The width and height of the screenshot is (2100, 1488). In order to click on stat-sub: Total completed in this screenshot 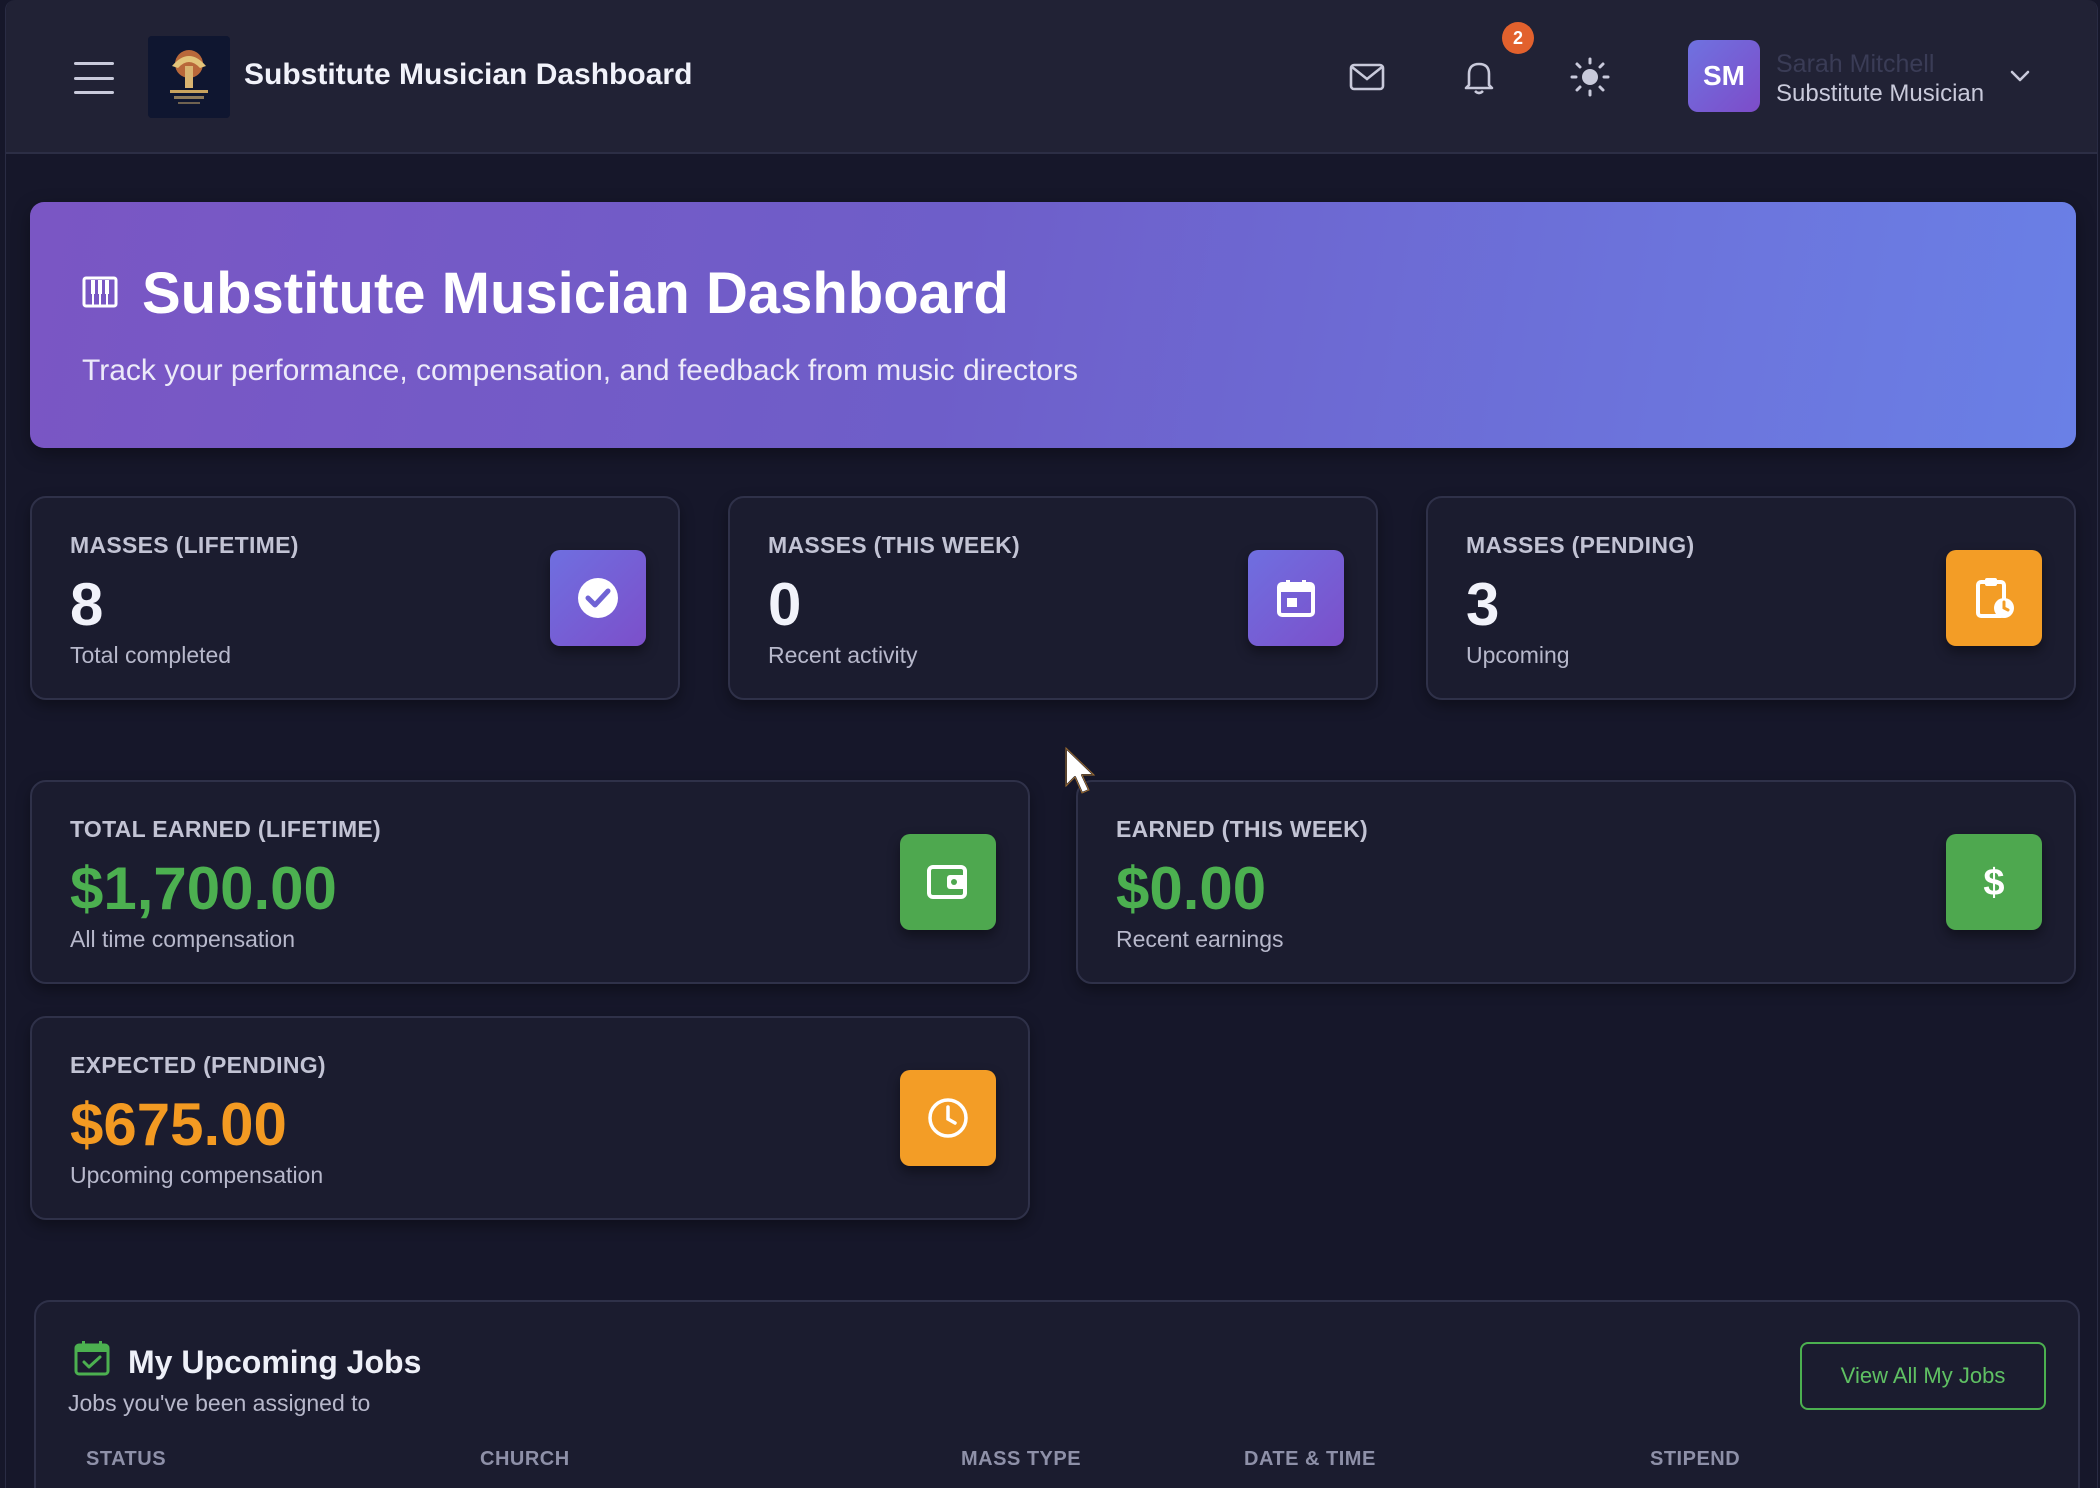, I will do `click(151, 655)`.